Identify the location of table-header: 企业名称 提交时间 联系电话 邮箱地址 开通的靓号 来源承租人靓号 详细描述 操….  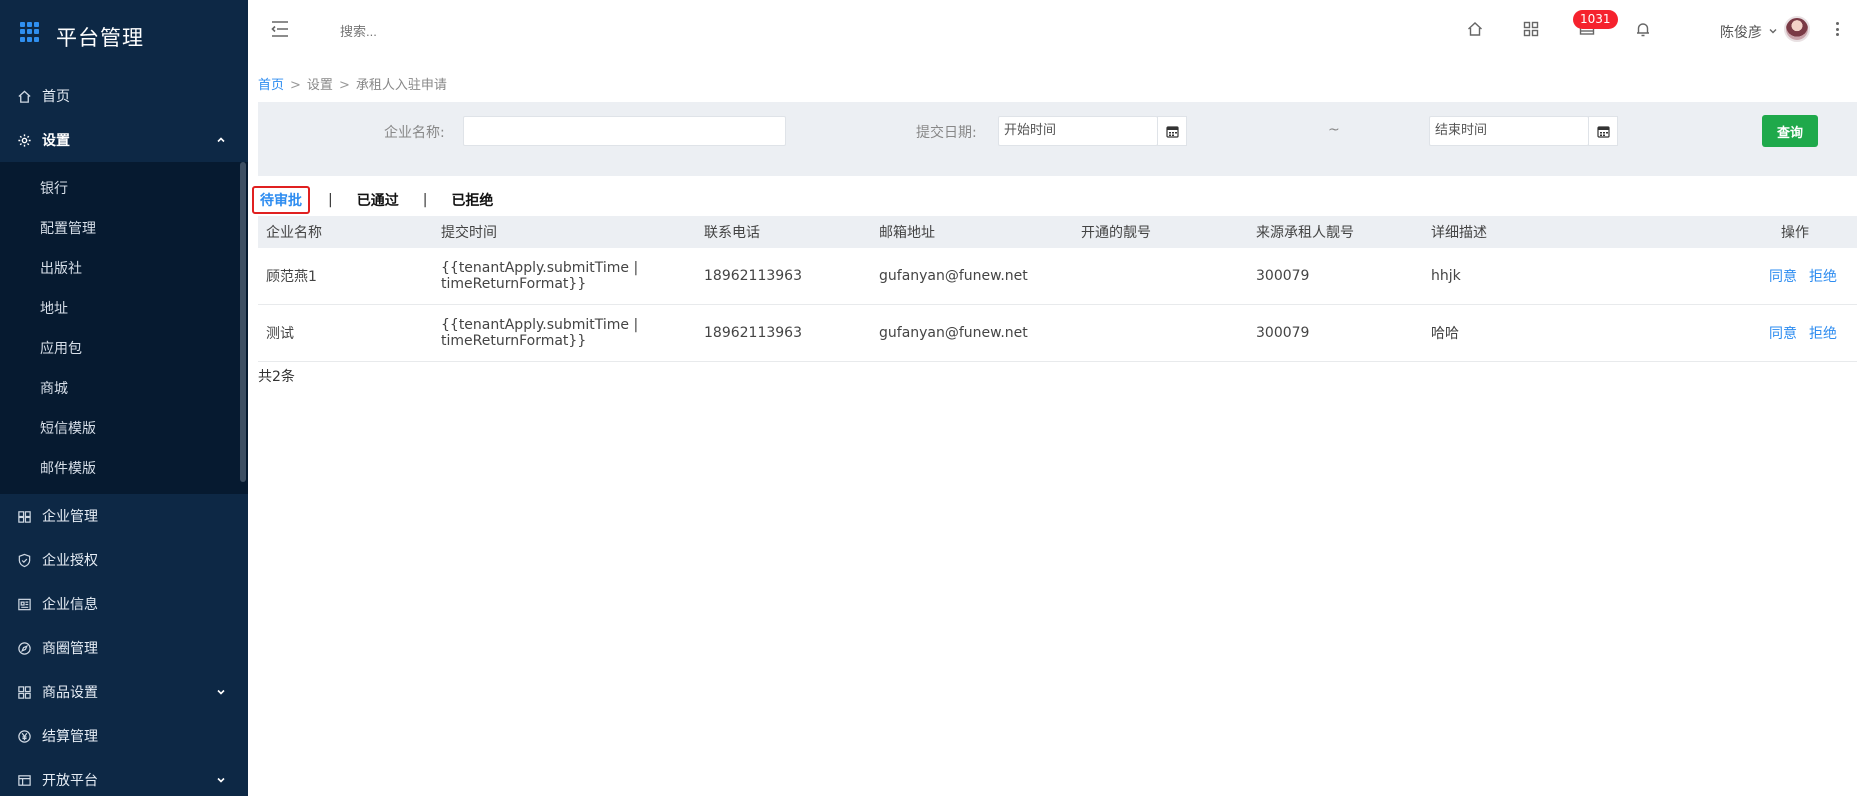
(1057, 232).